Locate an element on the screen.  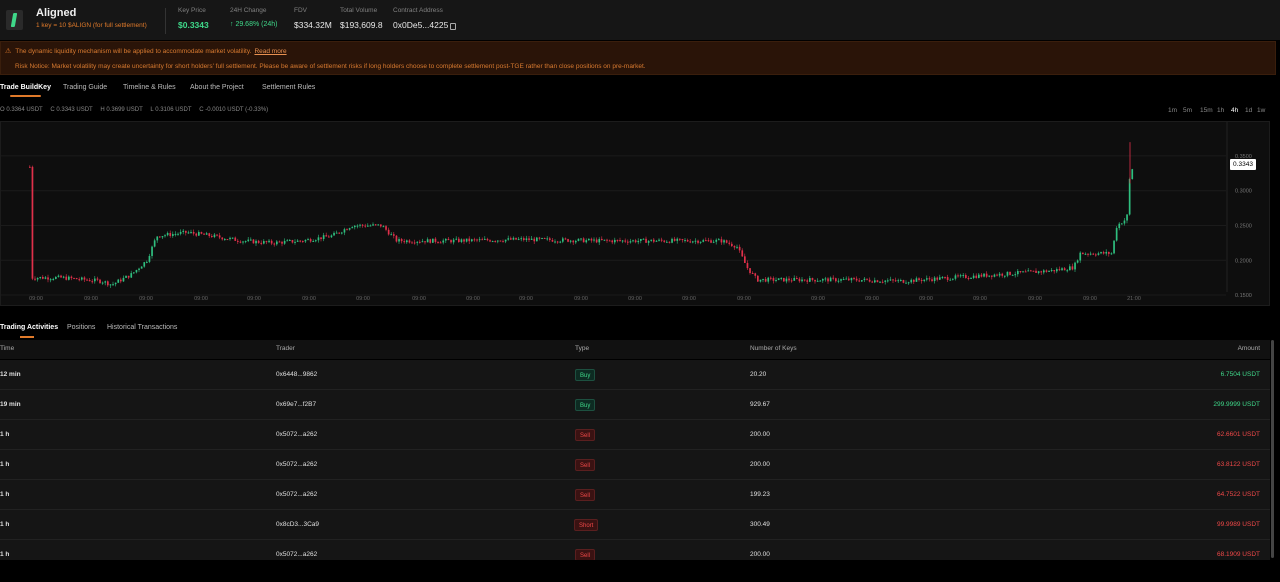
y-tick-label: 0.3000 is located at coordinates (1243, 192).